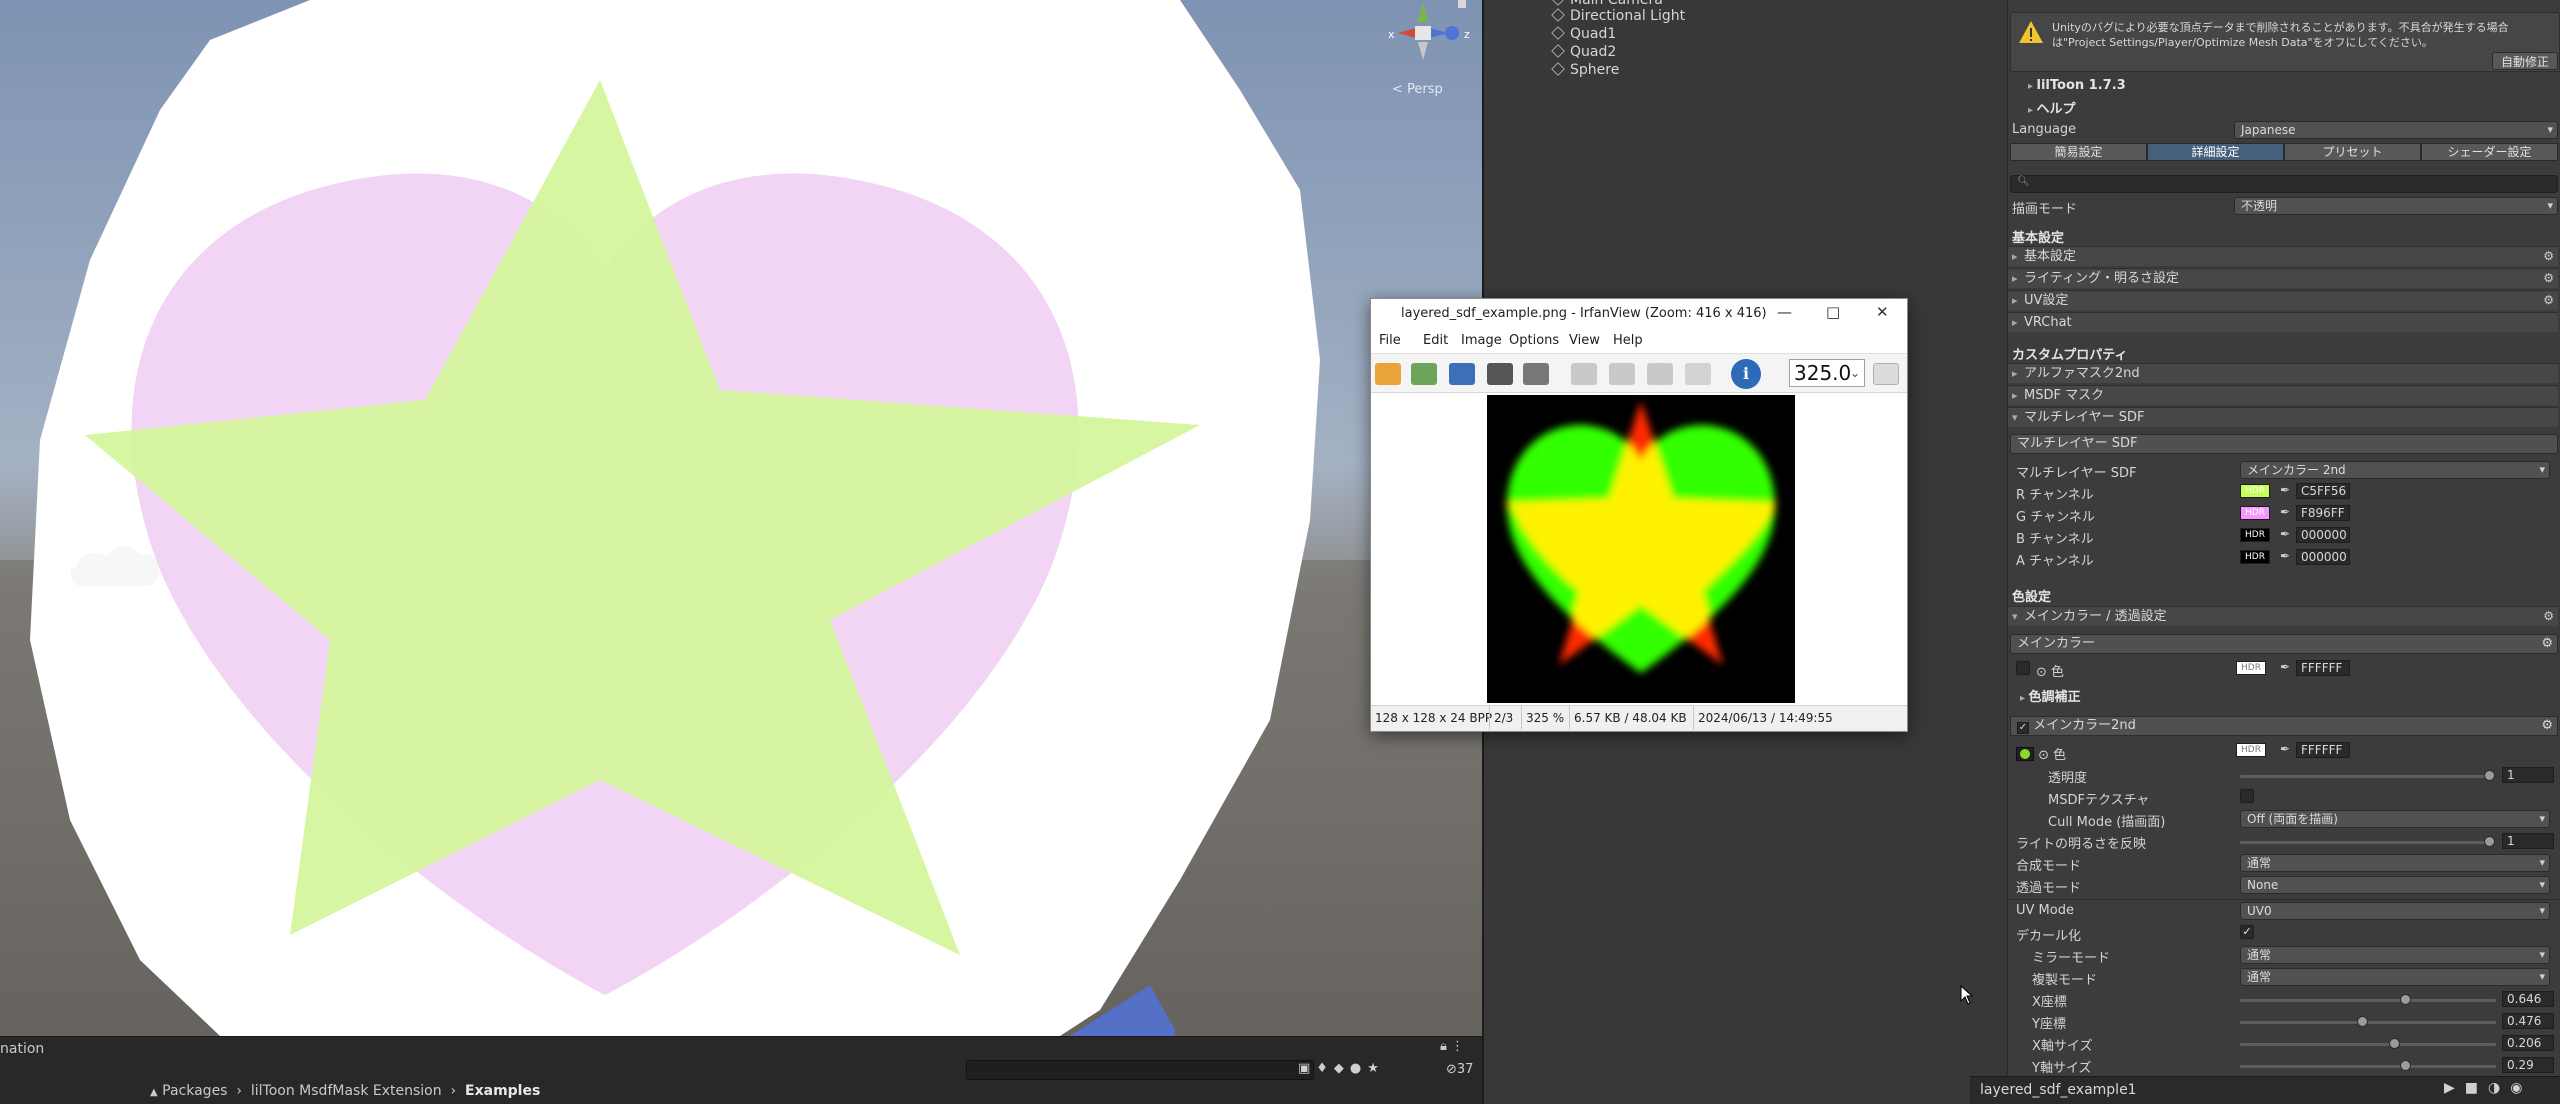 This screenshot has width=2560, height=1104. Describe the element at coordinates (502, 1091) in the screenshot. I see `breadcrumb-examples: Examples` at that location.